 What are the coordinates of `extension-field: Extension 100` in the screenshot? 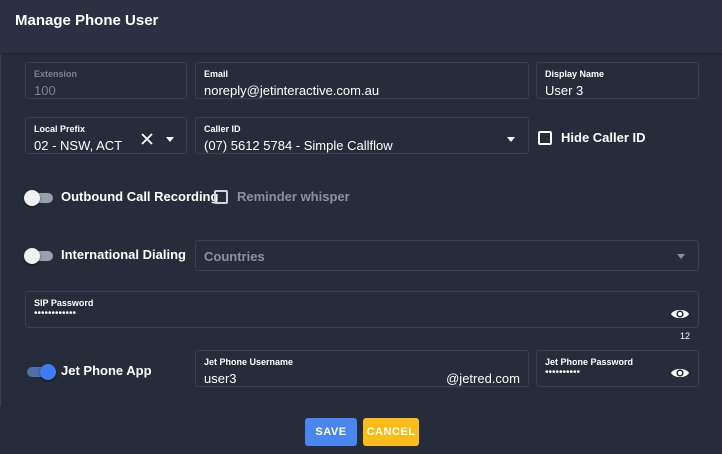 It's located at (106, 80).